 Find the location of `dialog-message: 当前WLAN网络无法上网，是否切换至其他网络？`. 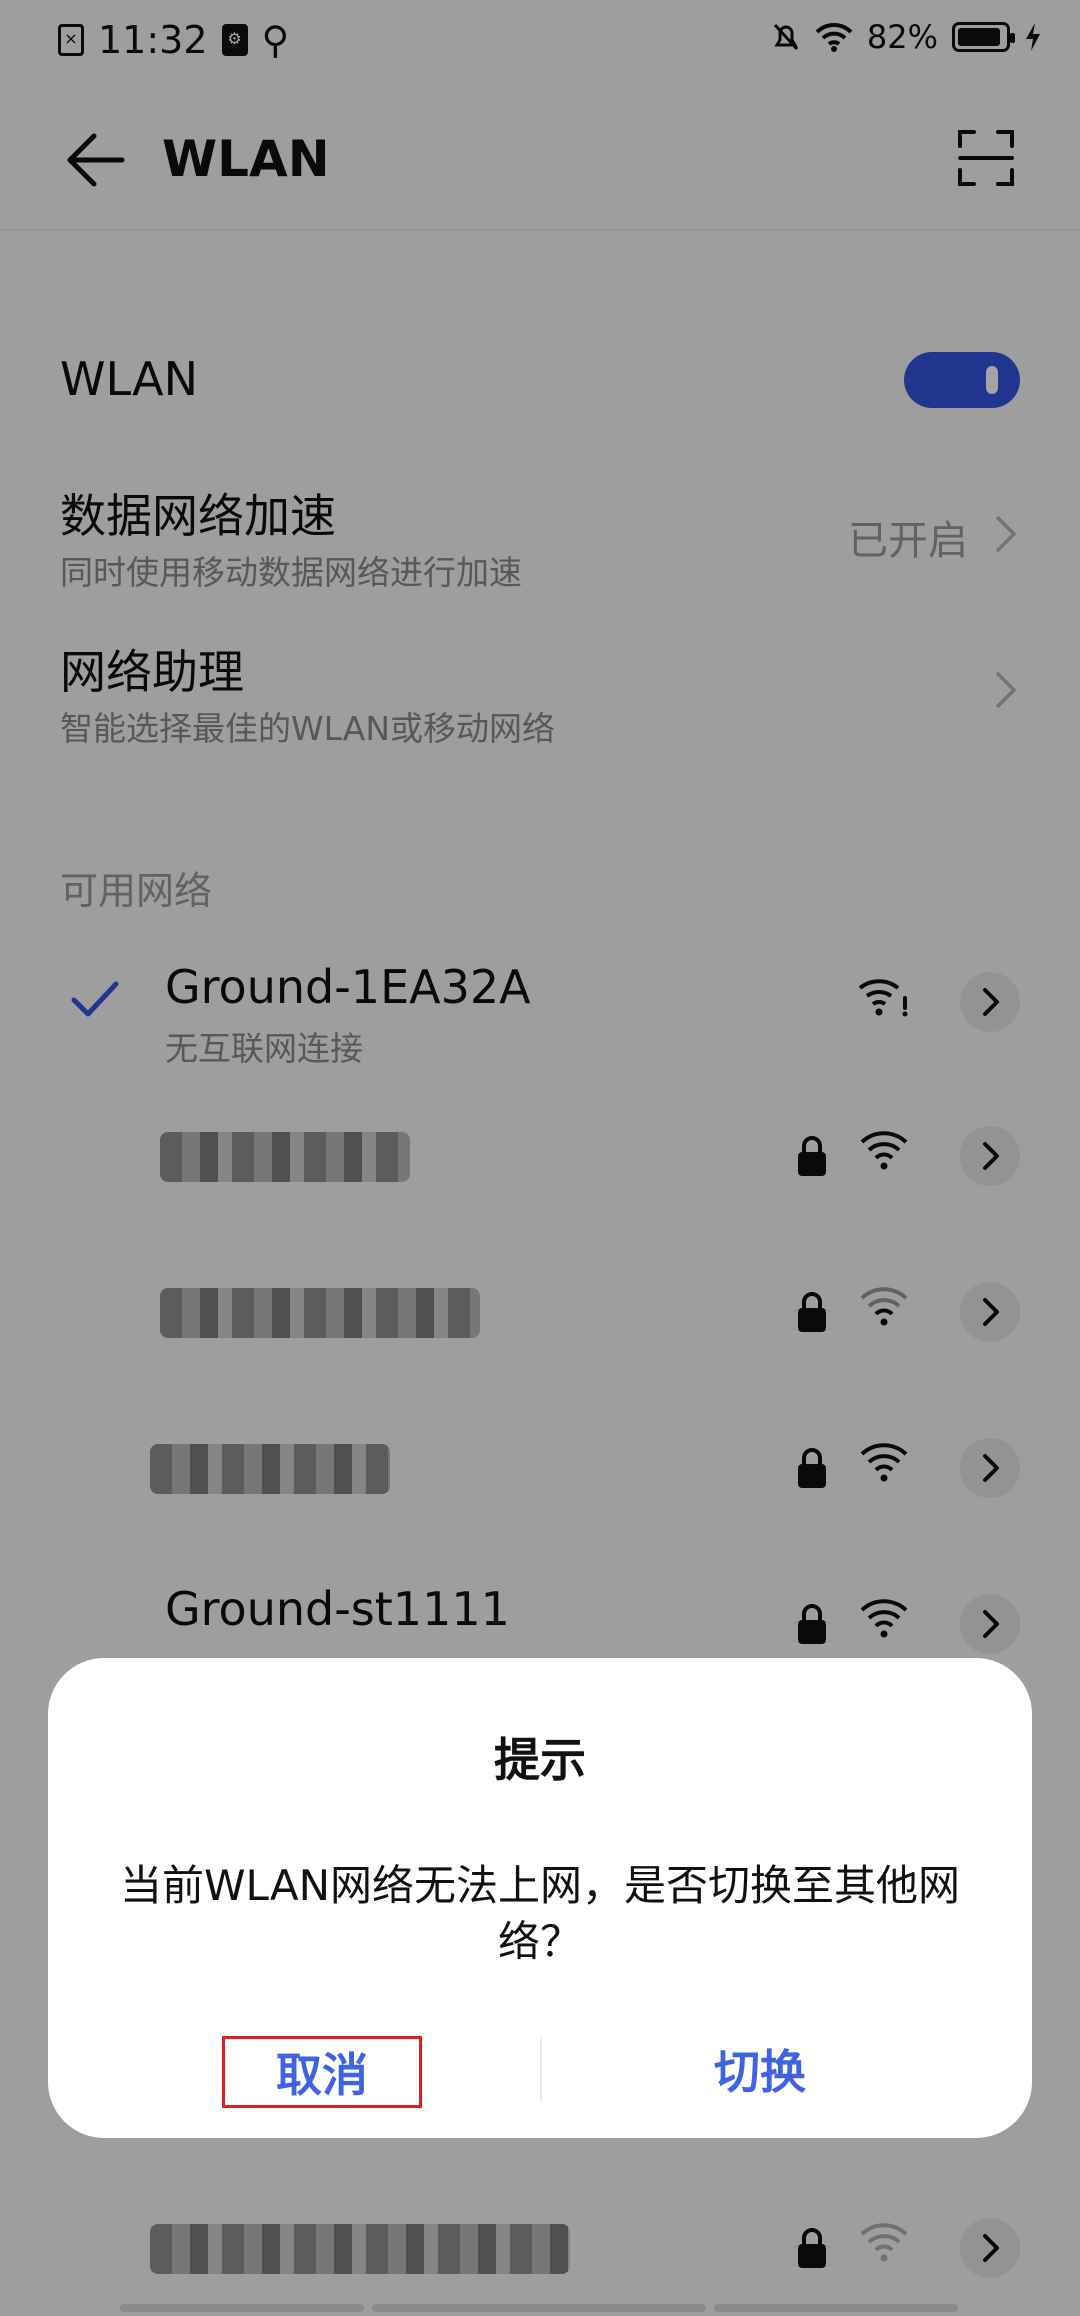

dialog-message: 当前WLAN网络无法上网，是否切换至其他网络？ is located at coordinates (540, 1913).